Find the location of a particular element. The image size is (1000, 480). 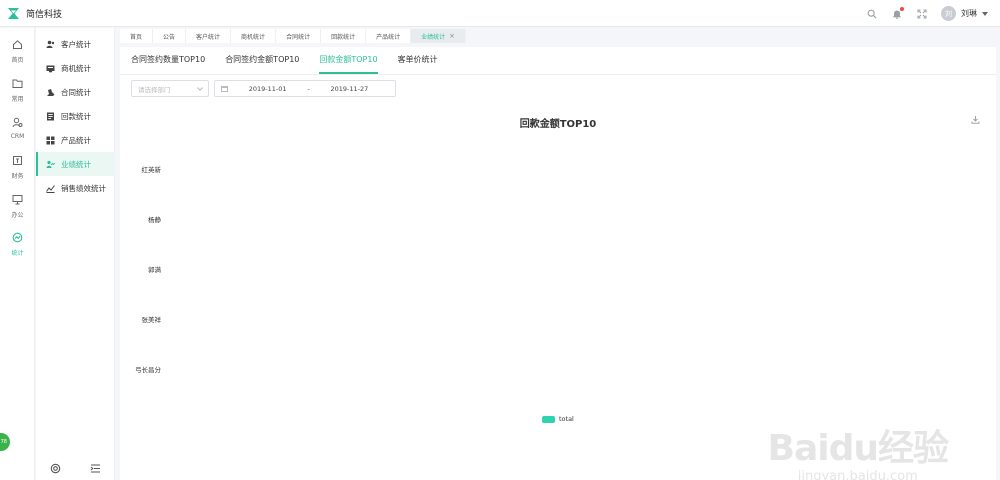

app-title: 简信科技 is located at coordinates (44, 14).